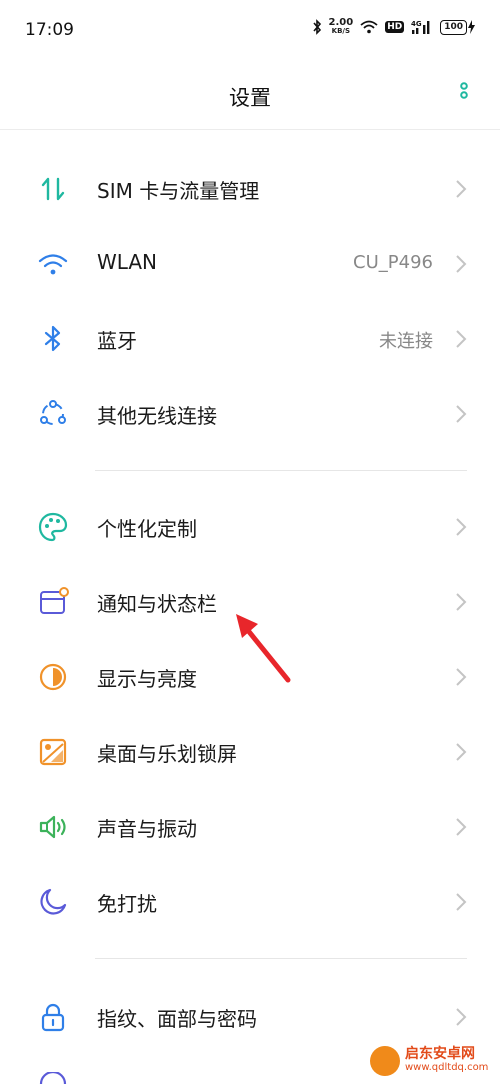  Describe the element at coordinates (127, 904) in the screenshot. I see `setting-label: 免打扰` at that location.